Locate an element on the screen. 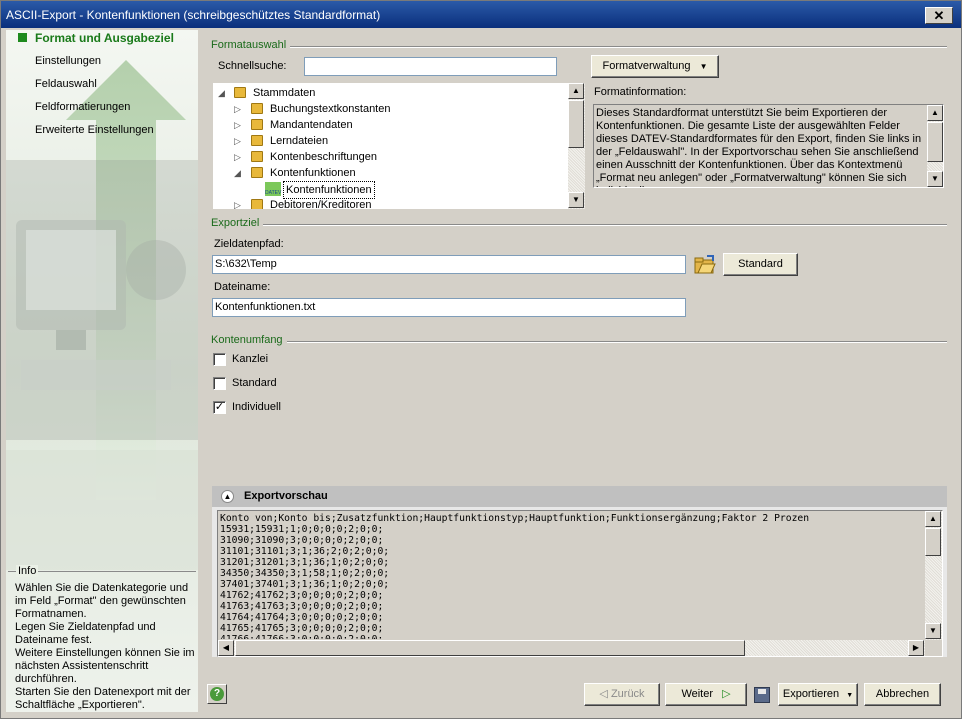  tree-label: Mandantendaten is located at coordinates (311, 125).